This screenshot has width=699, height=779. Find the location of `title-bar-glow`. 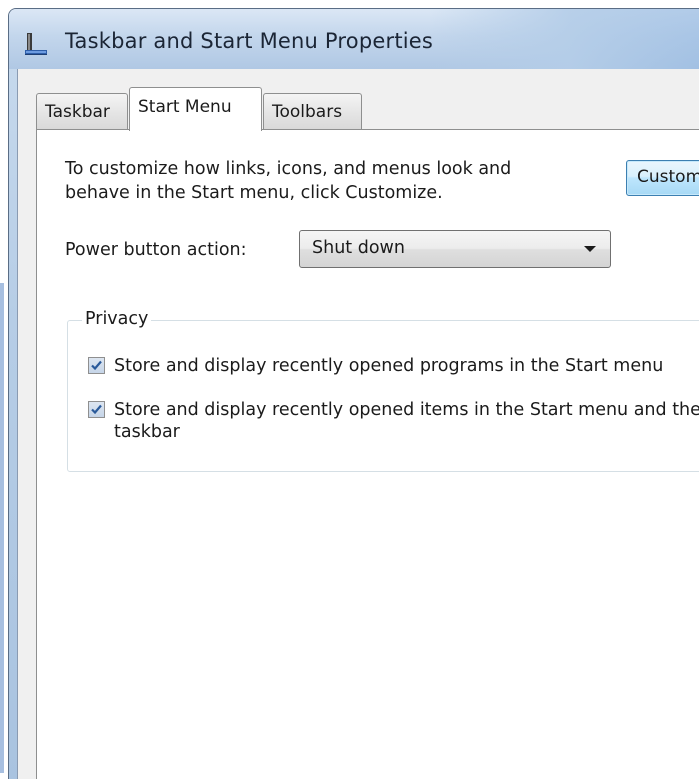

title-bar-glow is located at coordinates (564, 39).